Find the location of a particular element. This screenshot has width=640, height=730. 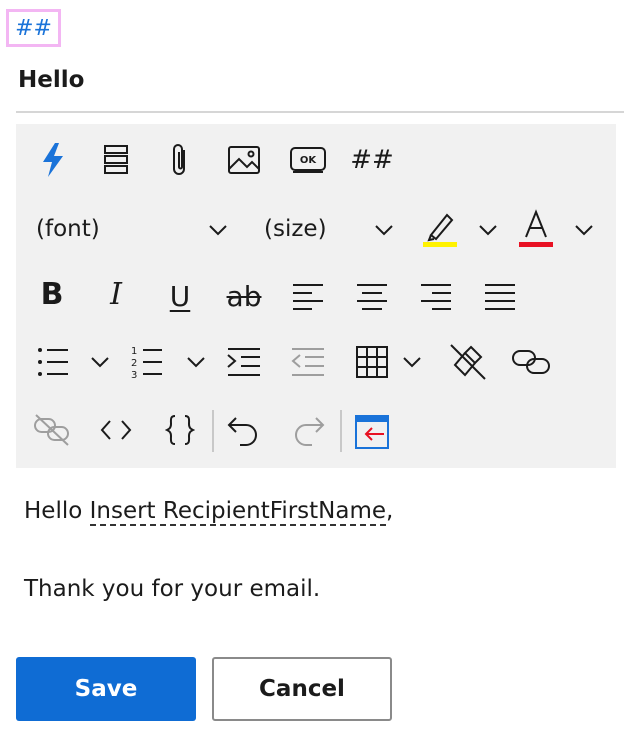

bullet-chevron-down-icon is located at coordinates (100, 362).